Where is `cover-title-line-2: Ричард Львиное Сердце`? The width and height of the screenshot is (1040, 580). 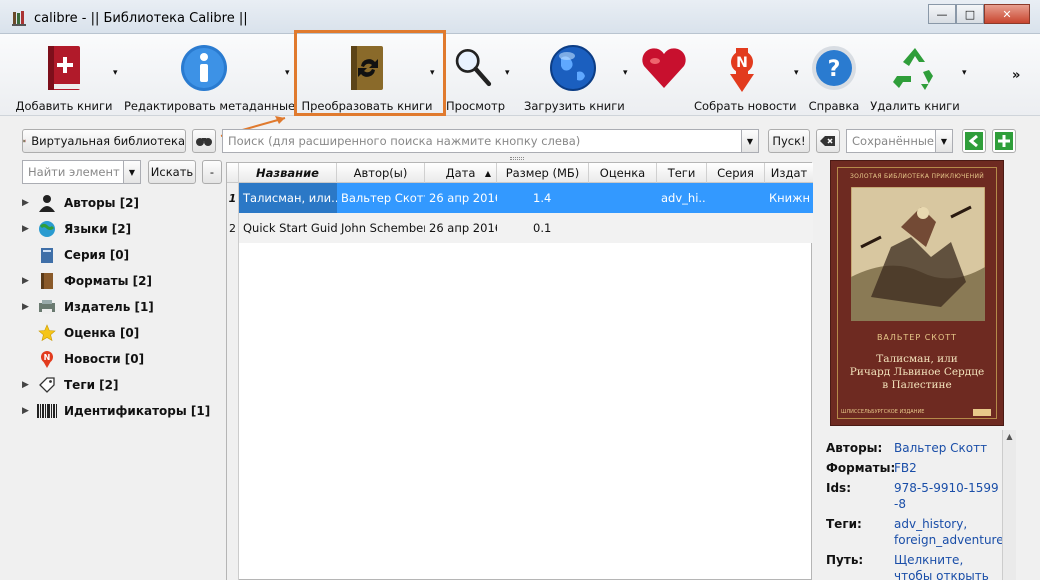
cover-title-line-2: Ричард Львиное Сердце is located at coordinates (917, 372).